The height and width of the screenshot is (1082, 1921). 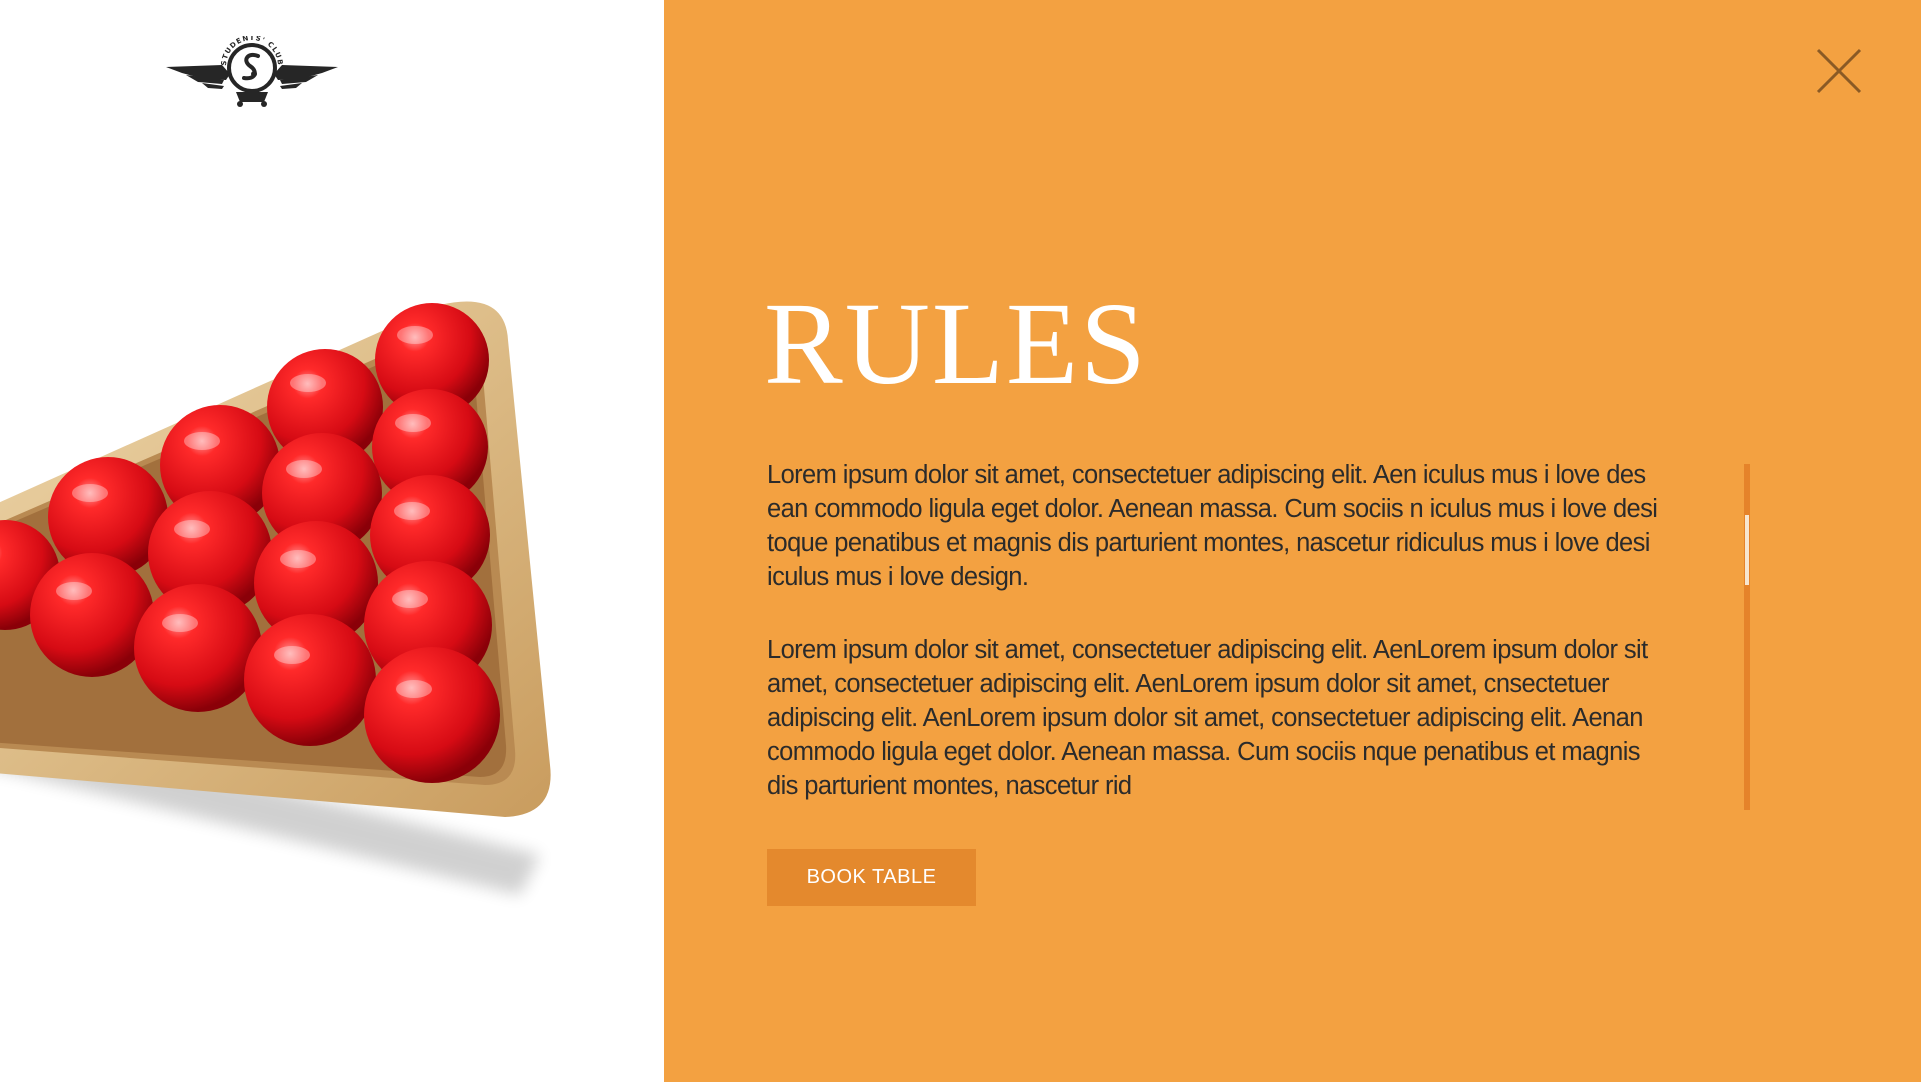 I want to click on page-title: RULES, so click(x=956, y=343).